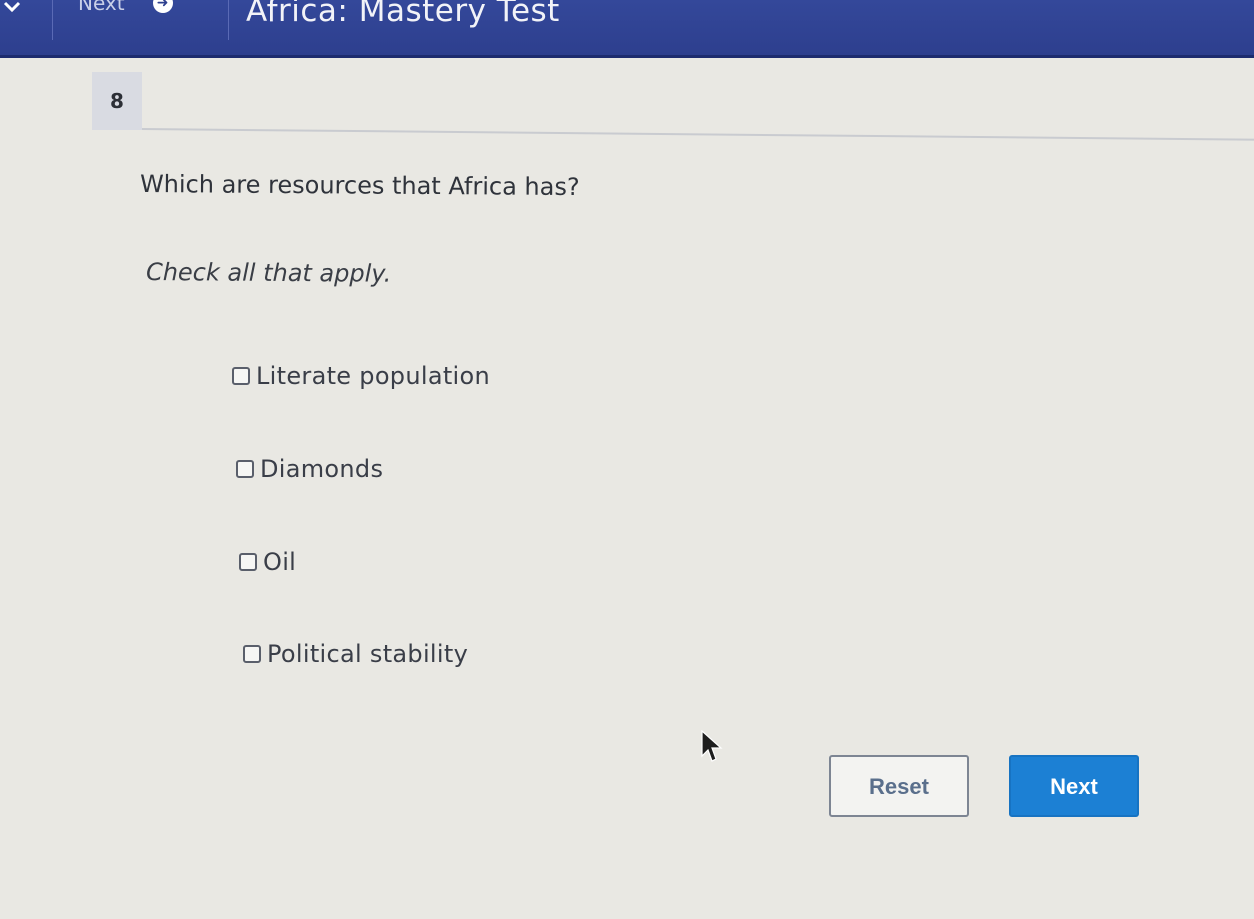 The image size is (1254, 919). Describe the element at coordinates (322, 469) in the screenshot. I see `option-label: Diamonds` at that location.